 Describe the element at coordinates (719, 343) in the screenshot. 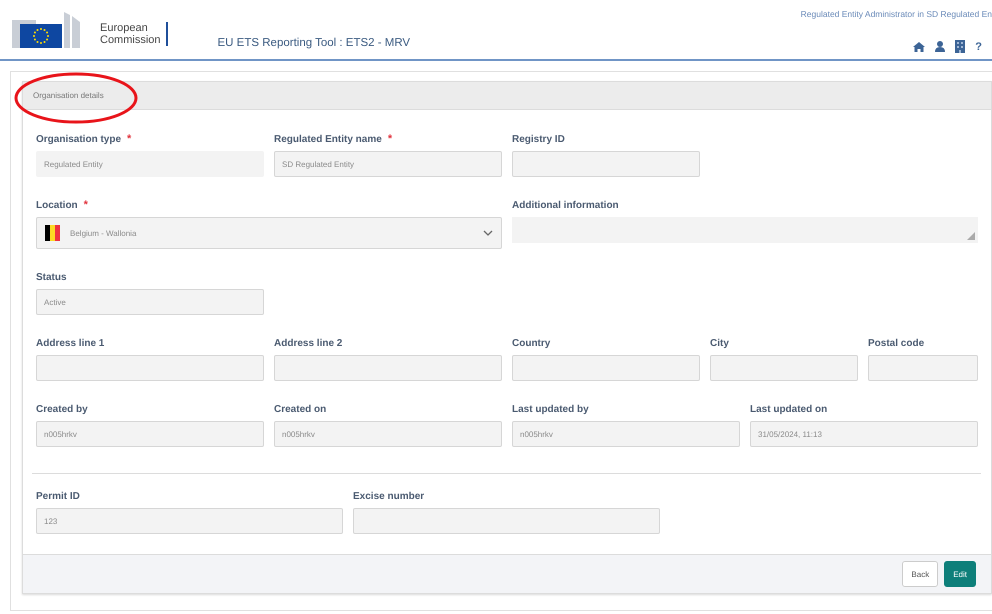

I see `field-label: City` at that location.